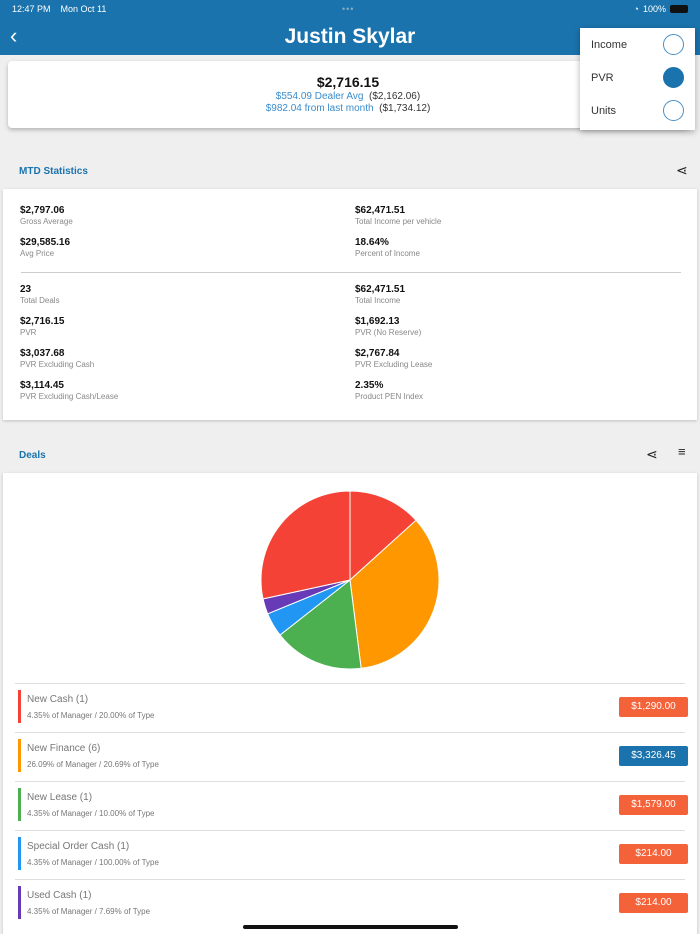 The image size is (700, 934). I want to click on stat-value: 2.35%, so click(369, 385).